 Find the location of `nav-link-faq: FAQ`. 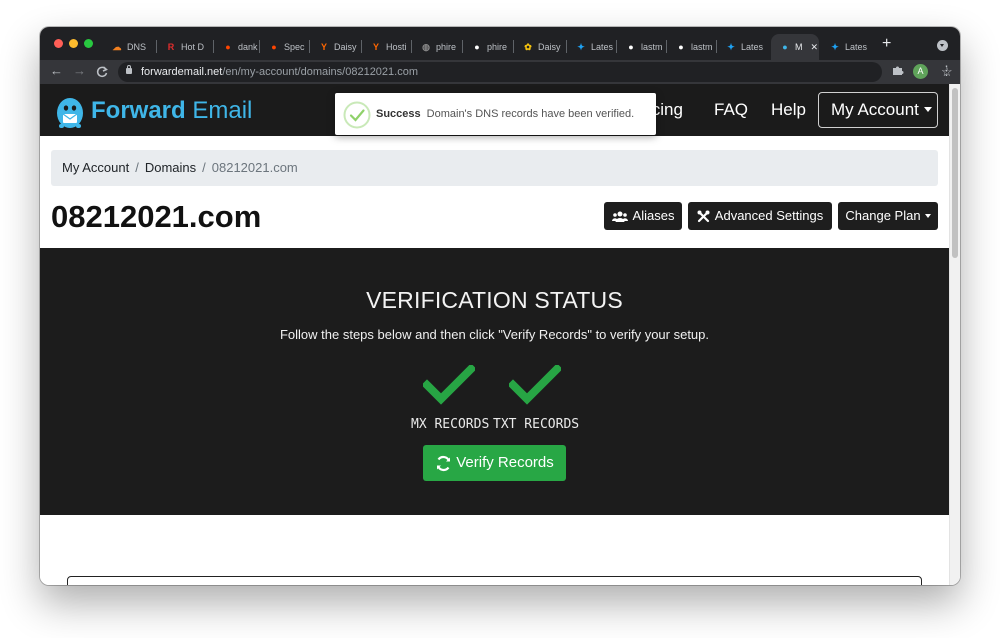

nav-link-faq: FAQ is located at coordinates (731, 110).